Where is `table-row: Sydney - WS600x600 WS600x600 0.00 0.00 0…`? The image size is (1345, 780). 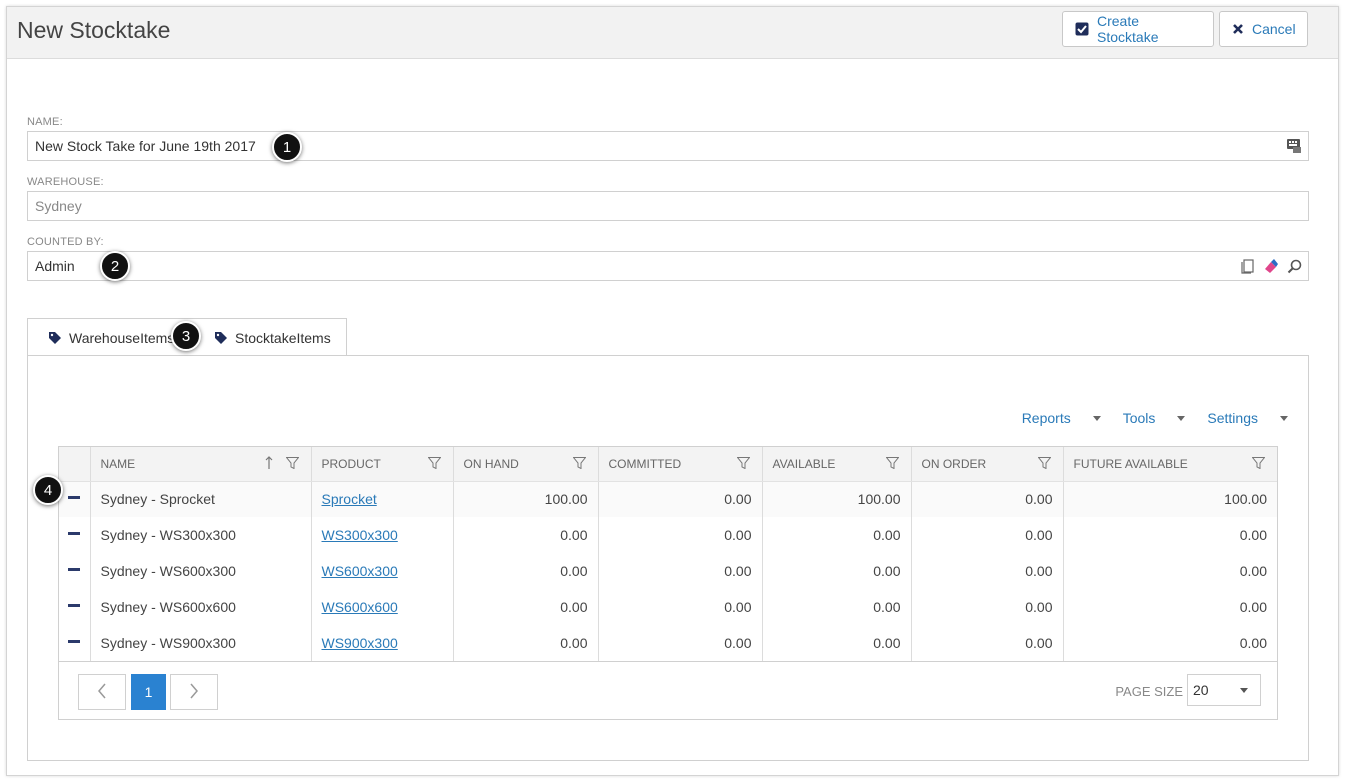
table-row: Sydney - WS600x600 WS600x600 0.00 0.00 0… is located at coordinates (668, 607).